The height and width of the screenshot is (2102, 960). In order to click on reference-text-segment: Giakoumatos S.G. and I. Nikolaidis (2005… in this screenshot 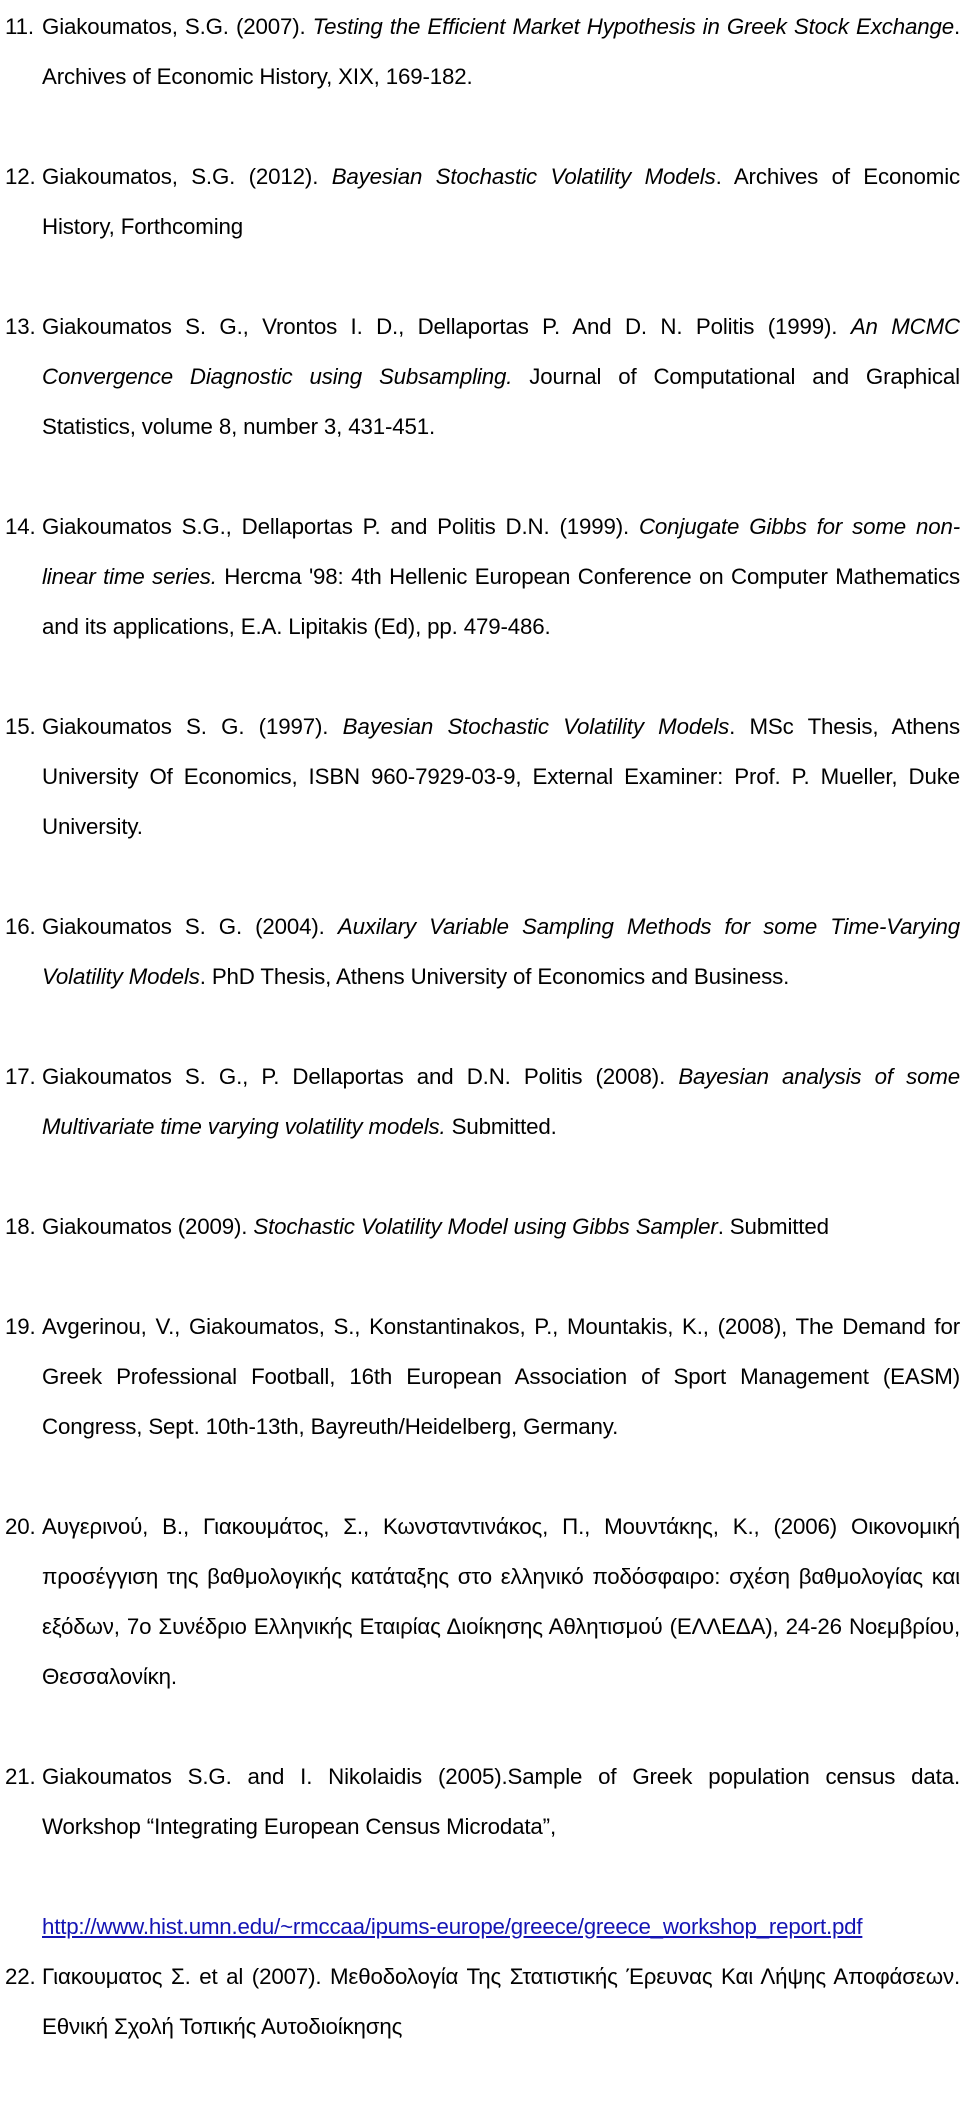, I will do `click(501, 1801)`.